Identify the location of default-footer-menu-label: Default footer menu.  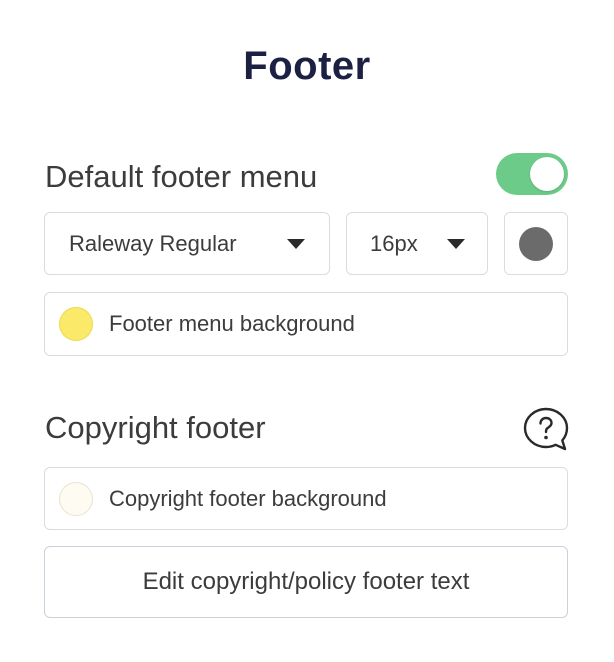
(181, 176).